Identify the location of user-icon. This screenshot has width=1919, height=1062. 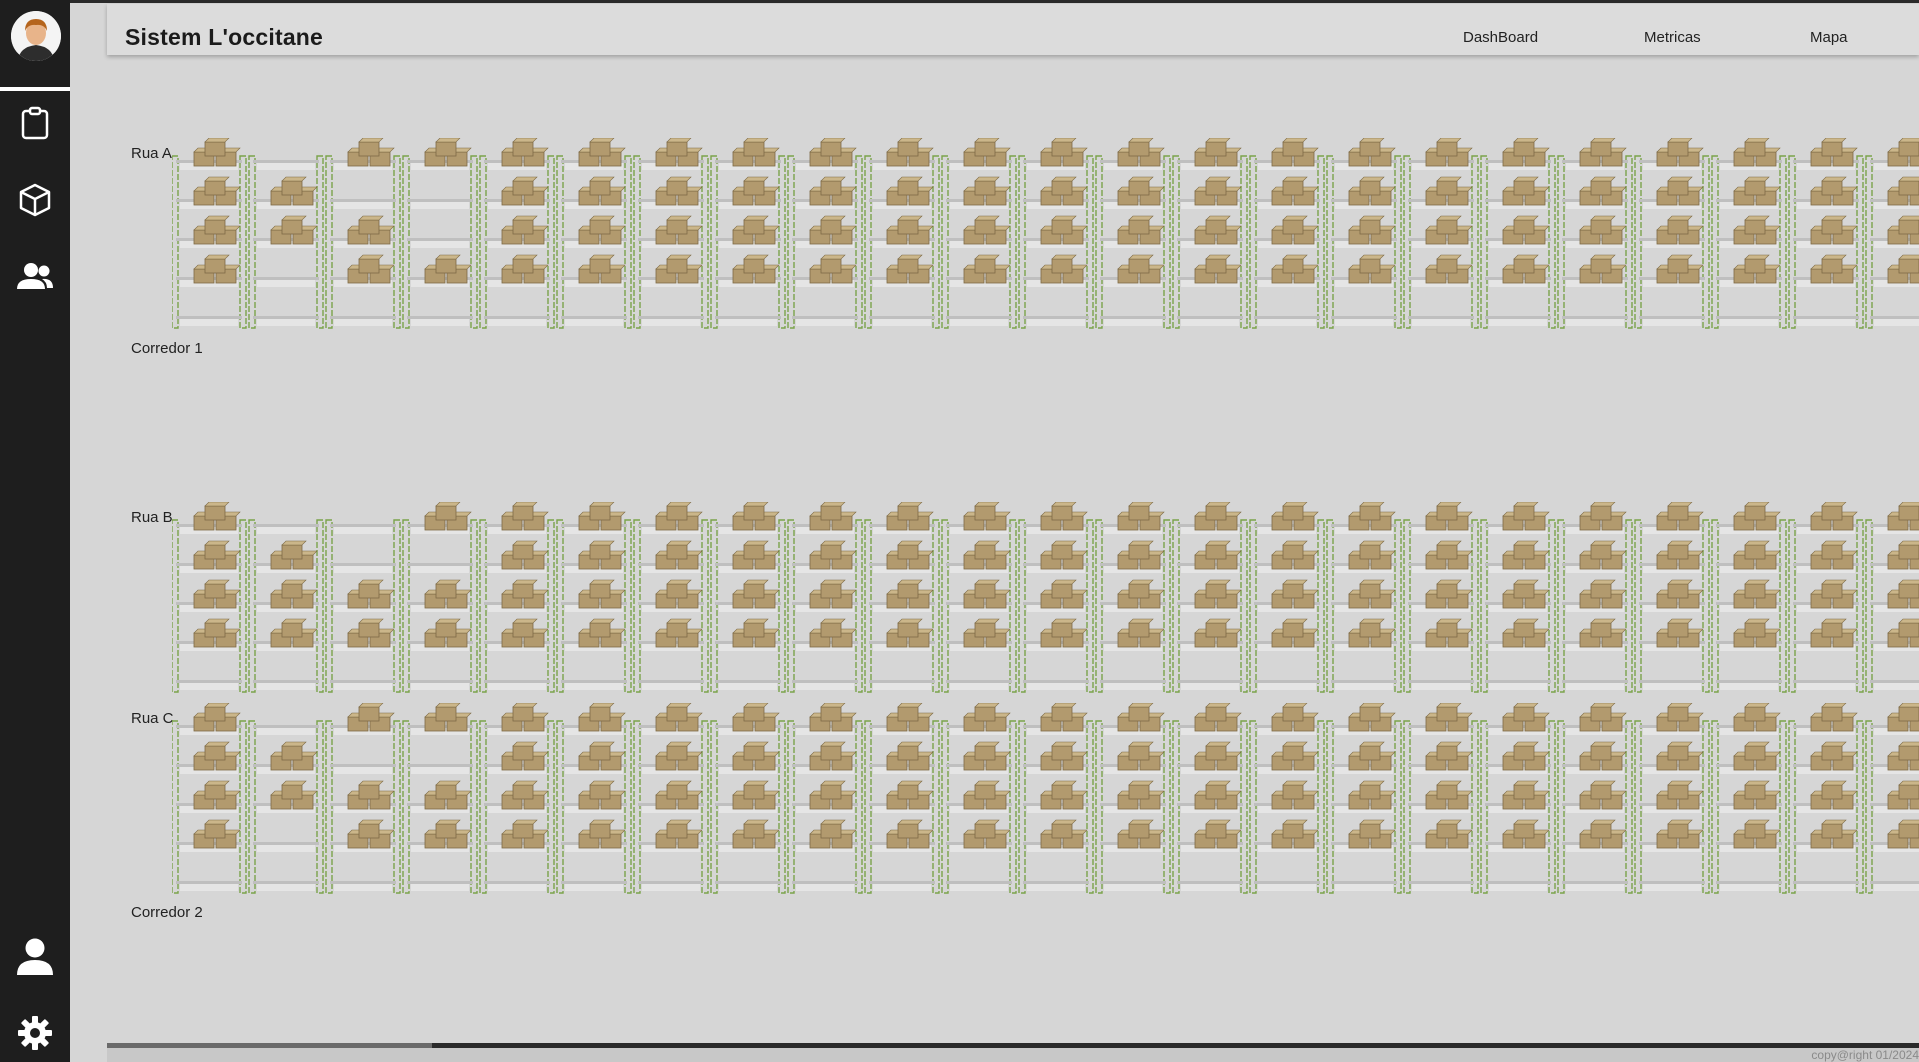
(35, 957).